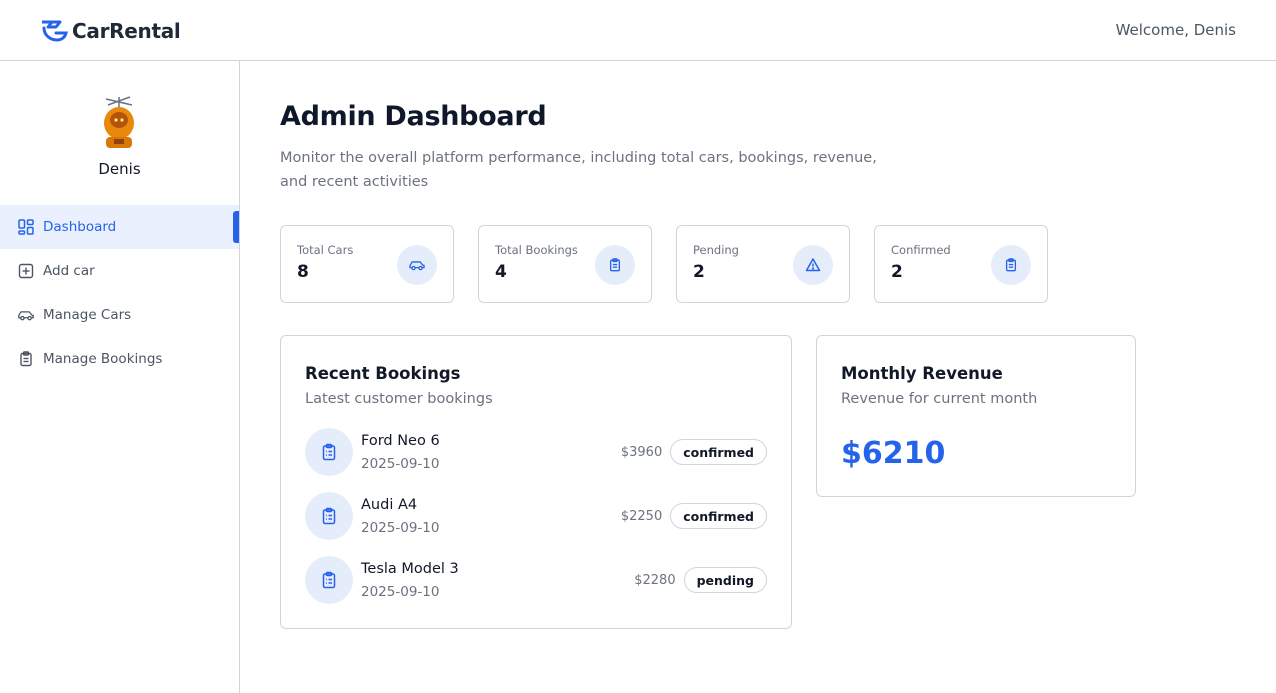 The width and height of the screenshot is (1276, 693). Describe the element at coordinates (716, 250) in the screenshot. I see `stat-label: Pending` at that location.